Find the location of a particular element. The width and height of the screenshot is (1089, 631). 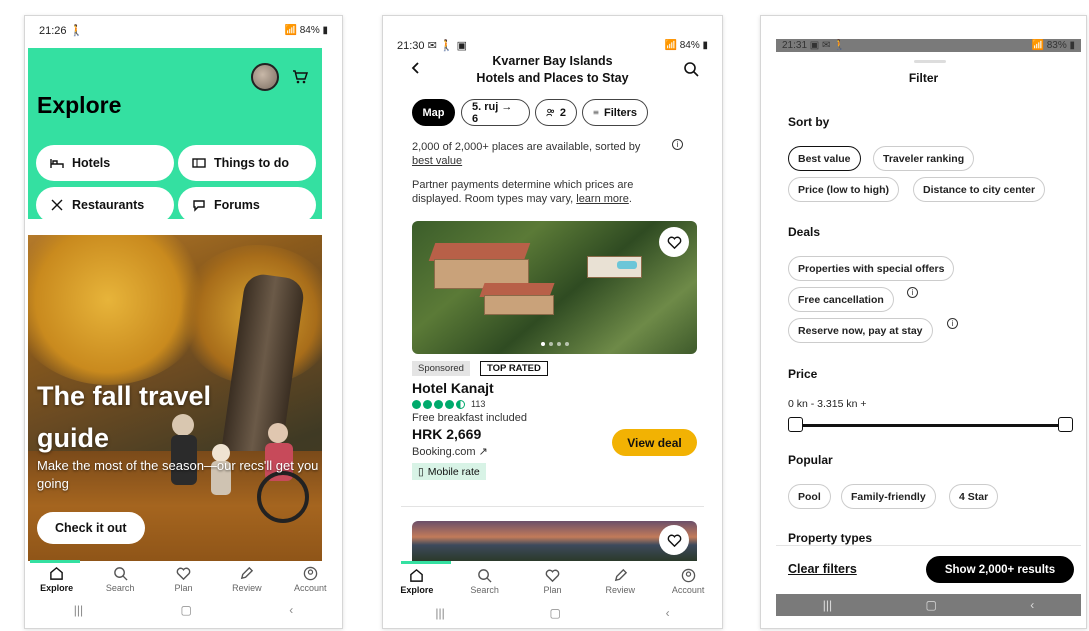

avatar is located at coordinates (265, 77).